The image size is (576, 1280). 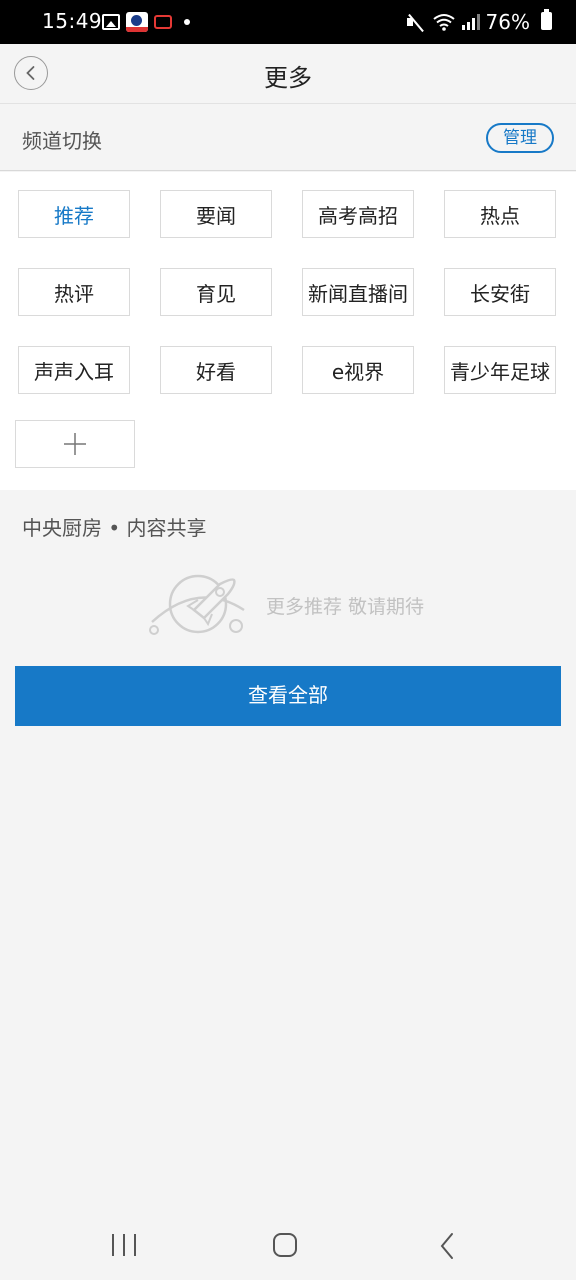 I want to click on channel-chip: 长安街, so click(x=500, y=292).